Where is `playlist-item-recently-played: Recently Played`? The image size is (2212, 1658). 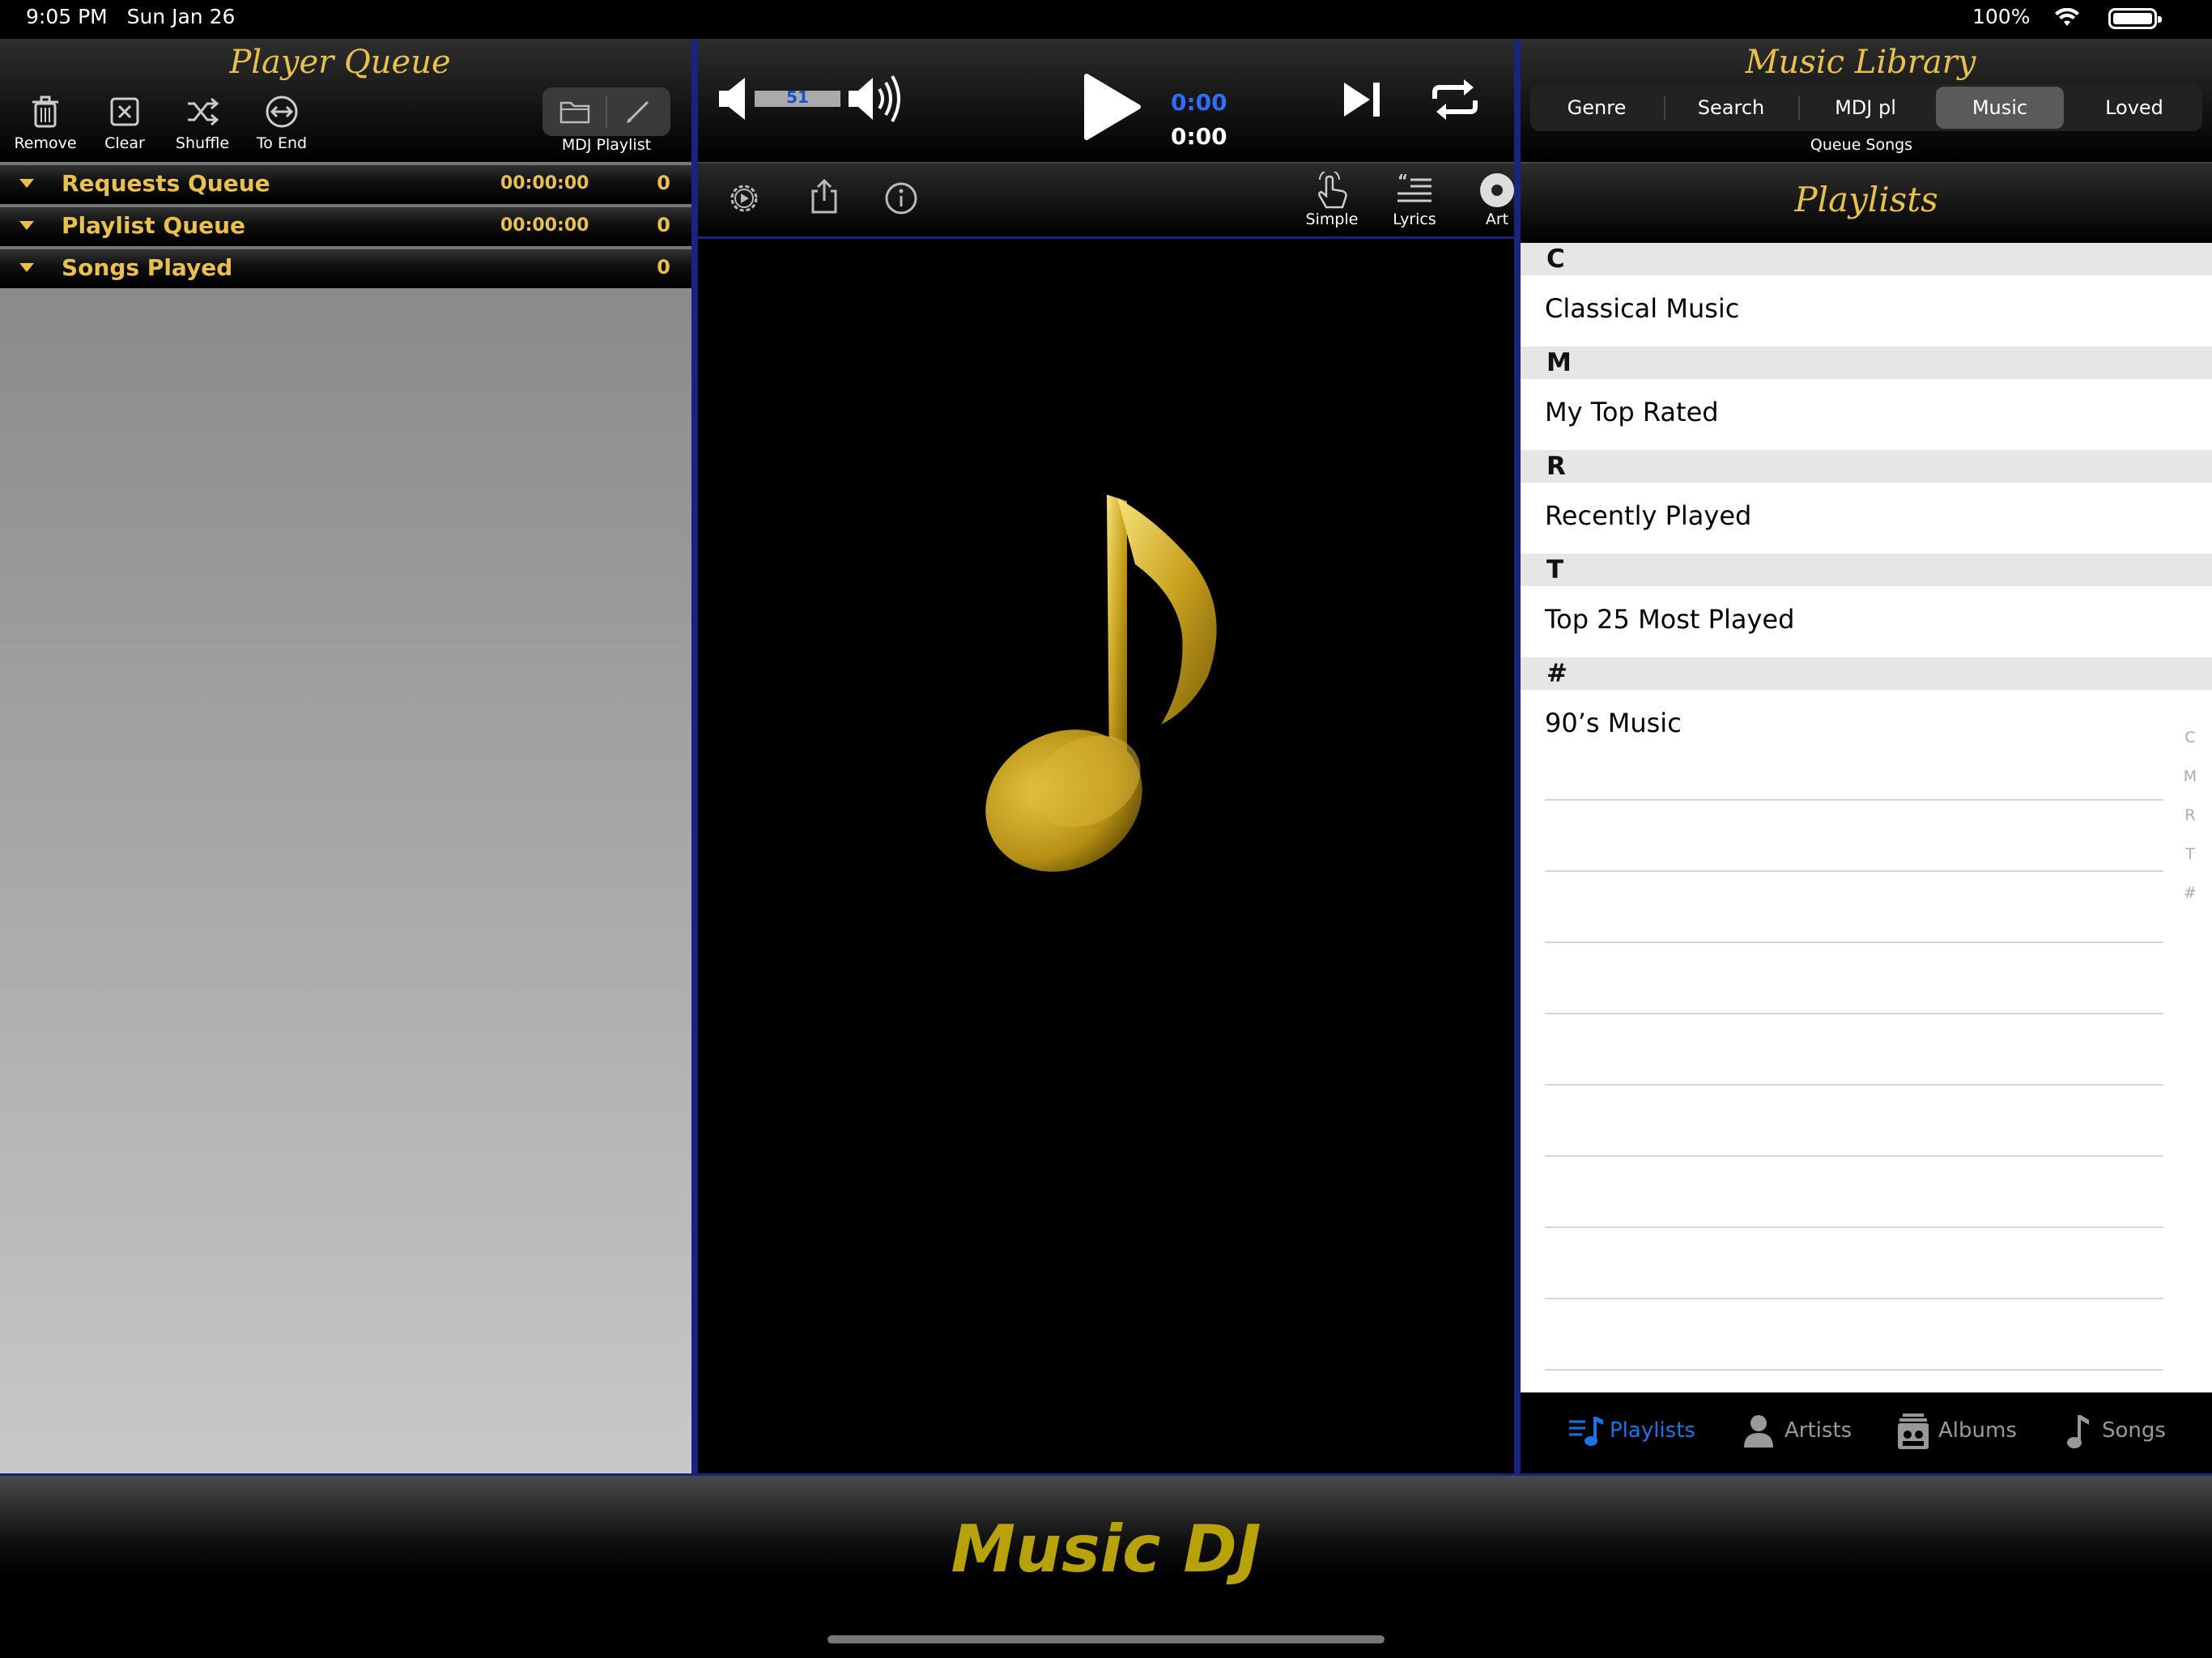
playlist-item-recently-played: Recently Played is located at coordinates (1866, 518).